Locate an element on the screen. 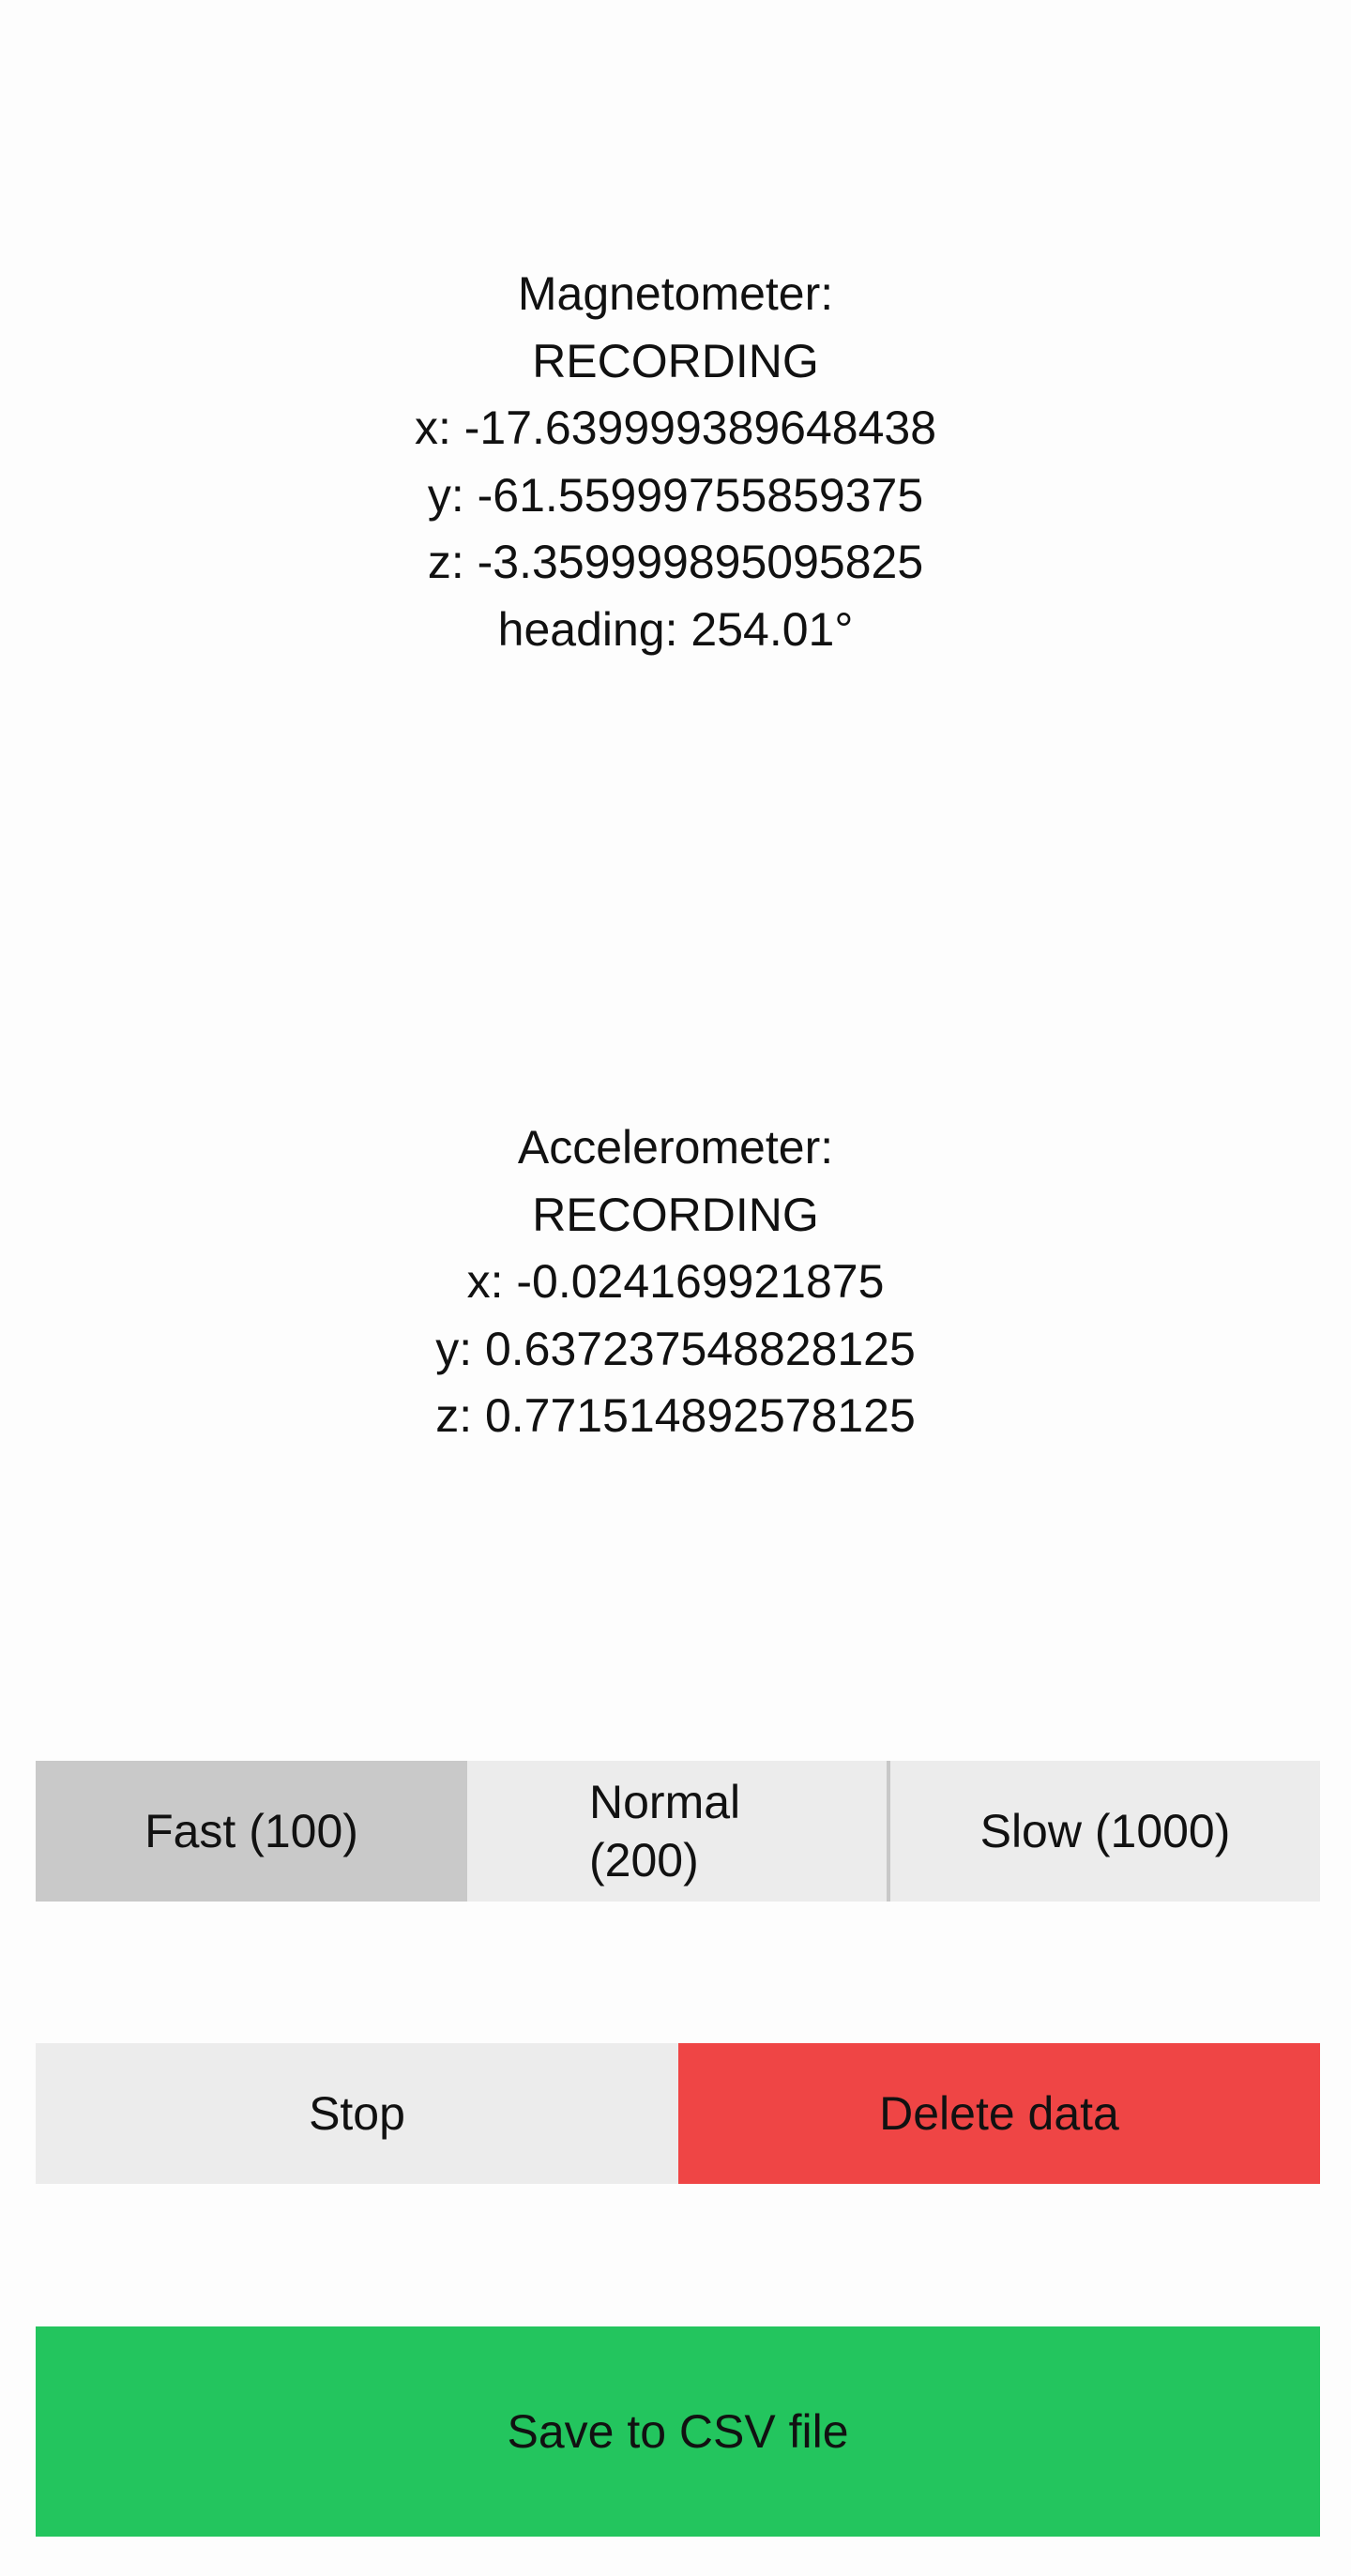 The image size is (1351, 2576). rate-normal-button: Normal (200) is located at coordinates (678, 1831).